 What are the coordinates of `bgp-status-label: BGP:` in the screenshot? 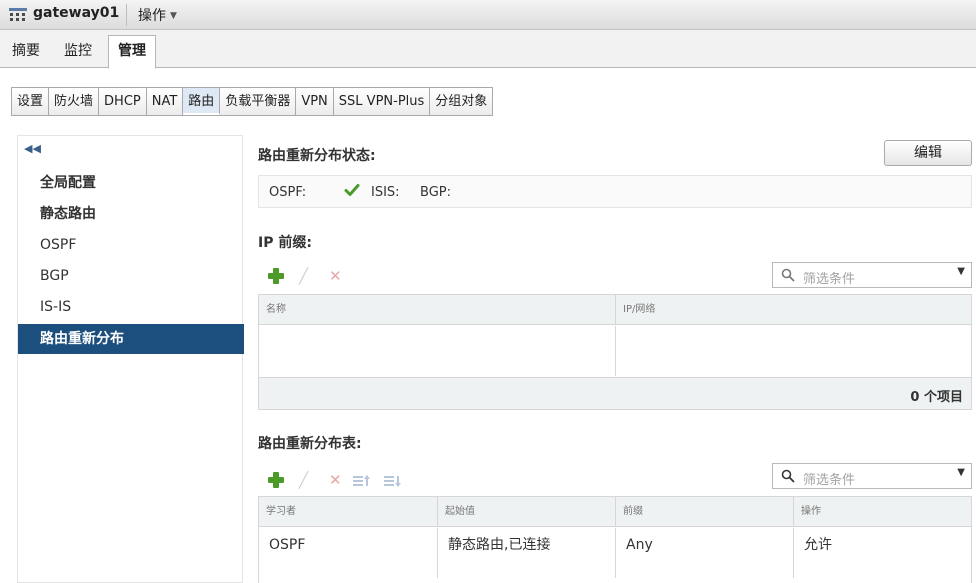 It's located at (435, 192).